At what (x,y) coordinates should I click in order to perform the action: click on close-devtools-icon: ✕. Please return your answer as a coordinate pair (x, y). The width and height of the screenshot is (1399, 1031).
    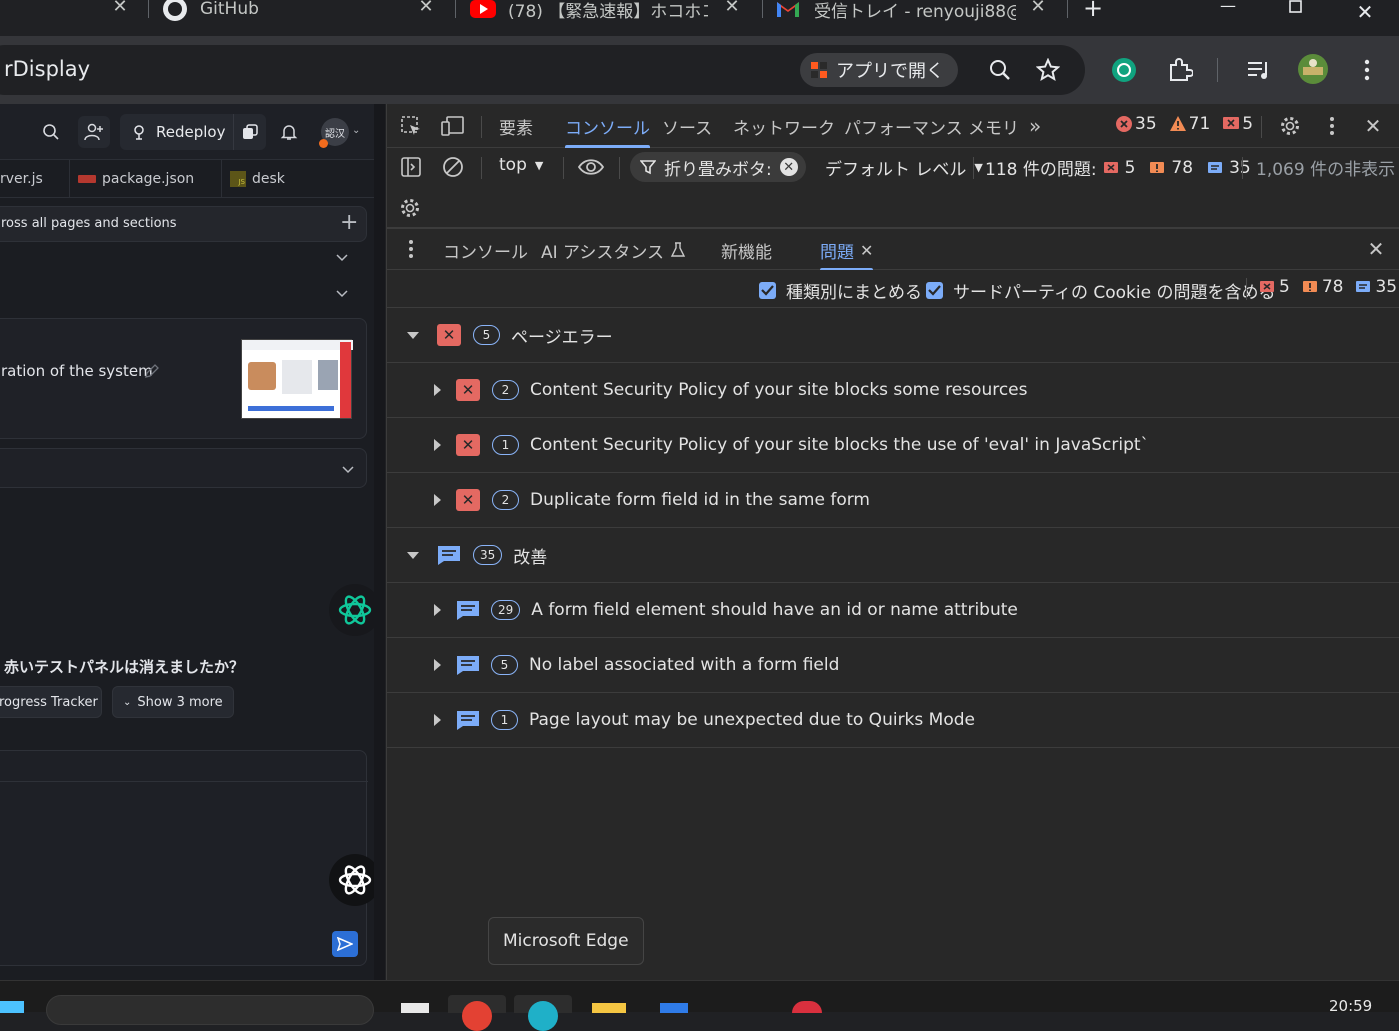
    Looking at the image, I should click on (1373, 126).